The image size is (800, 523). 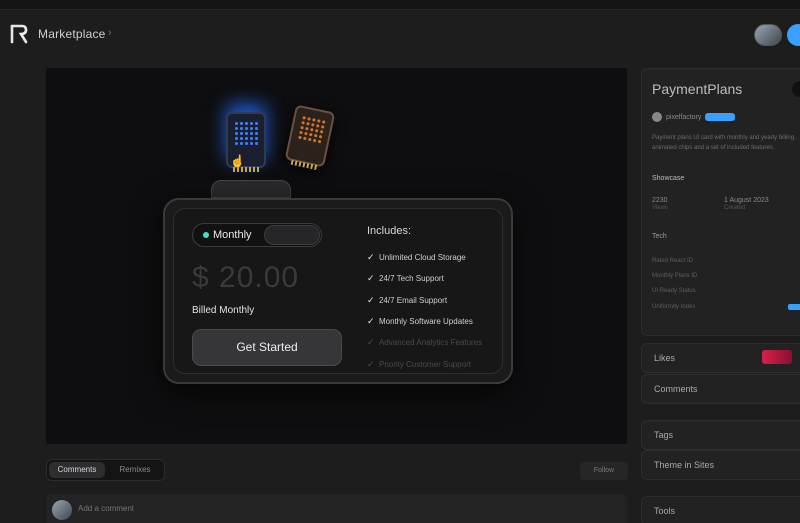 I want to click on stat-views: 2230, so click(x=660, y=200).